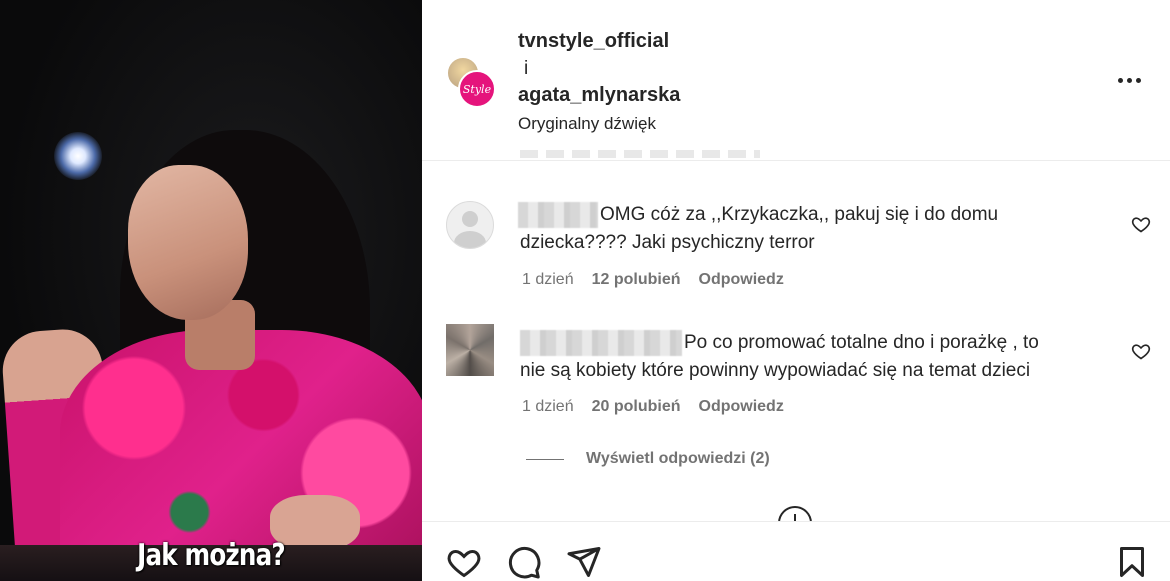  I want to click on username-secondary: agata_mlynarska, so click(599, 95).